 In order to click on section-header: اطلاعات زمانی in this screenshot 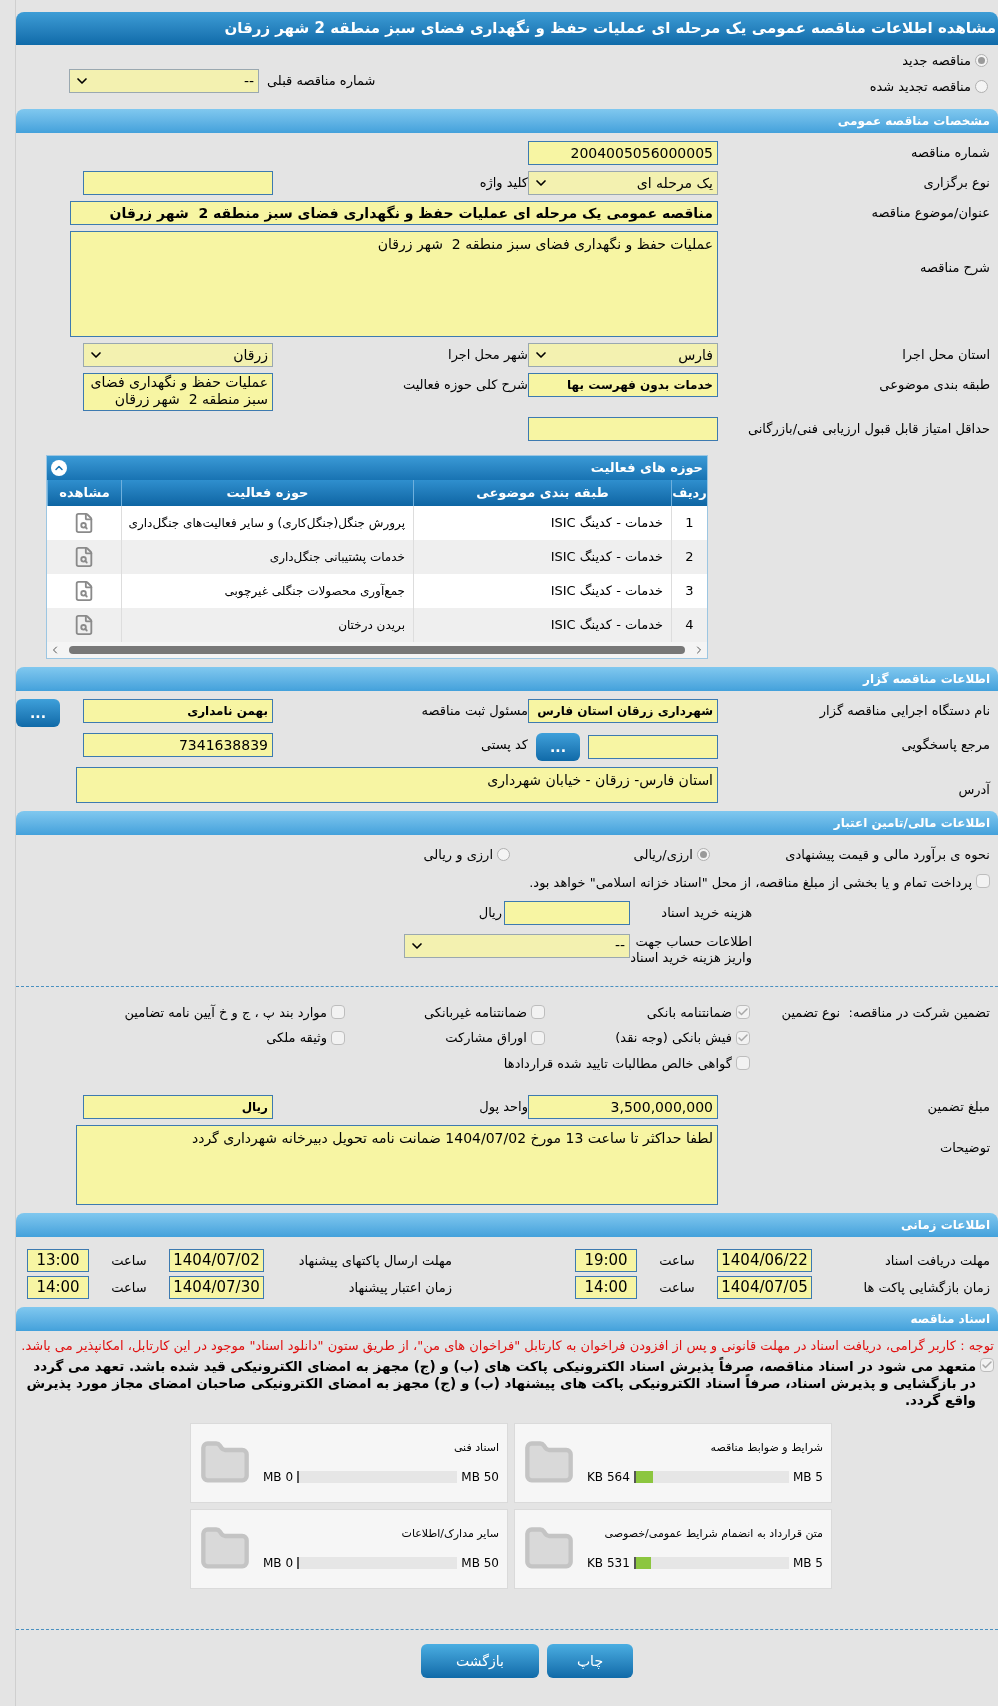, I will do `click(507, 1225)`.